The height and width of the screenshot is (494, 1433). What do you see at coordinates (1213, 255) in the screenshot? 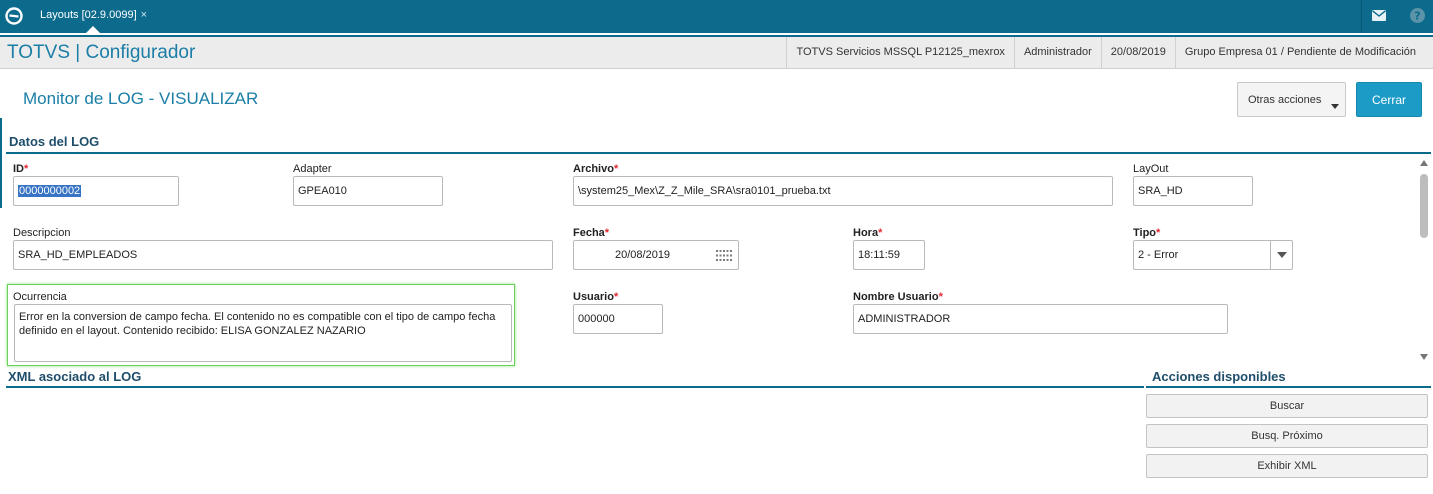
I see `tipo-select: 2 - Error` at bounding box center [1213, 255].